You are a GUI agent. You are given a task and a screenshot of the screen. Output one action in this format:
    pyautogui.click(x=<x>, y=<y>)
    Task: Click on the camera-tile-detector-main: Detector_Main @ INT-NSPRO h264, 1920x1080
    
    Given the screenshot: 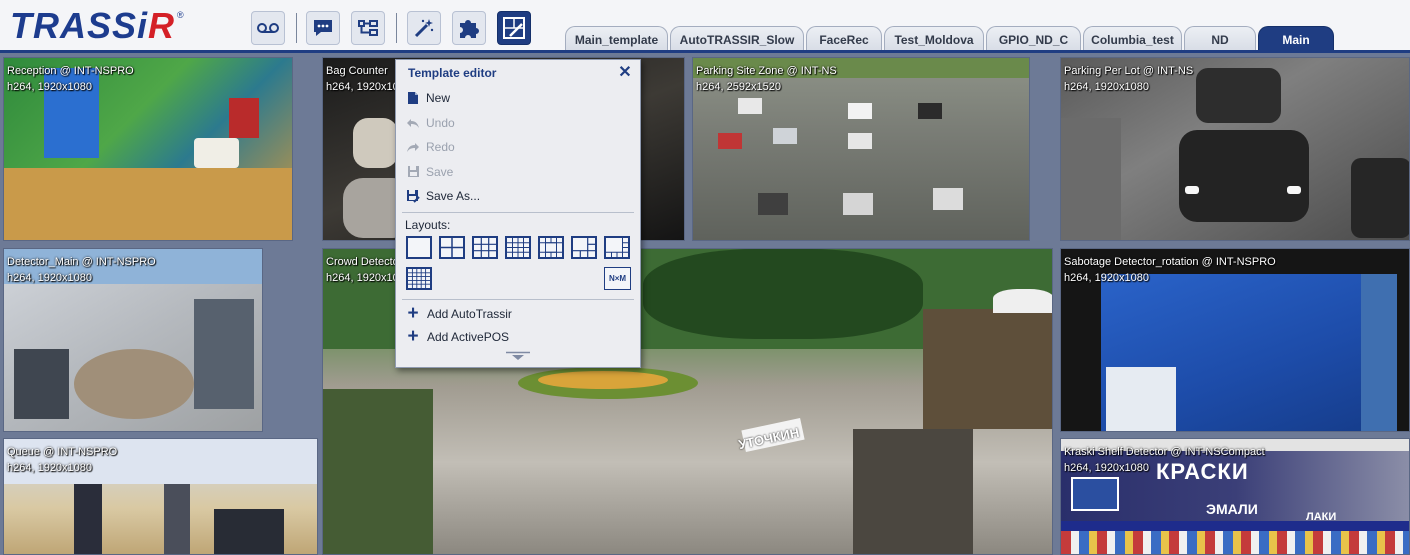 What is the action you would take?
    pyautogui.click(x=133, y=340)
    